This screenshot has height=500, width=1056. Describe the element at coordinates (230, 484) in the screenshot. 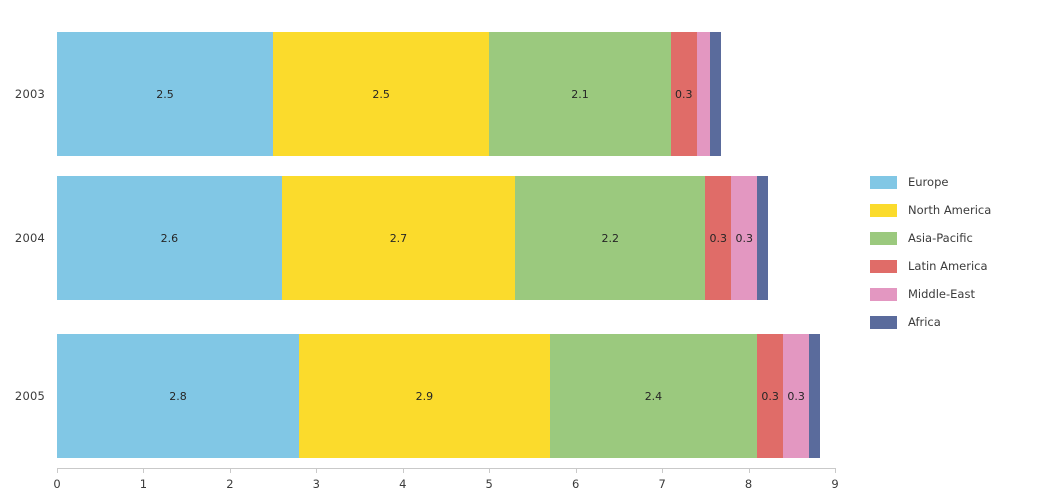

I see `axis-tick-label: 2` at that location.